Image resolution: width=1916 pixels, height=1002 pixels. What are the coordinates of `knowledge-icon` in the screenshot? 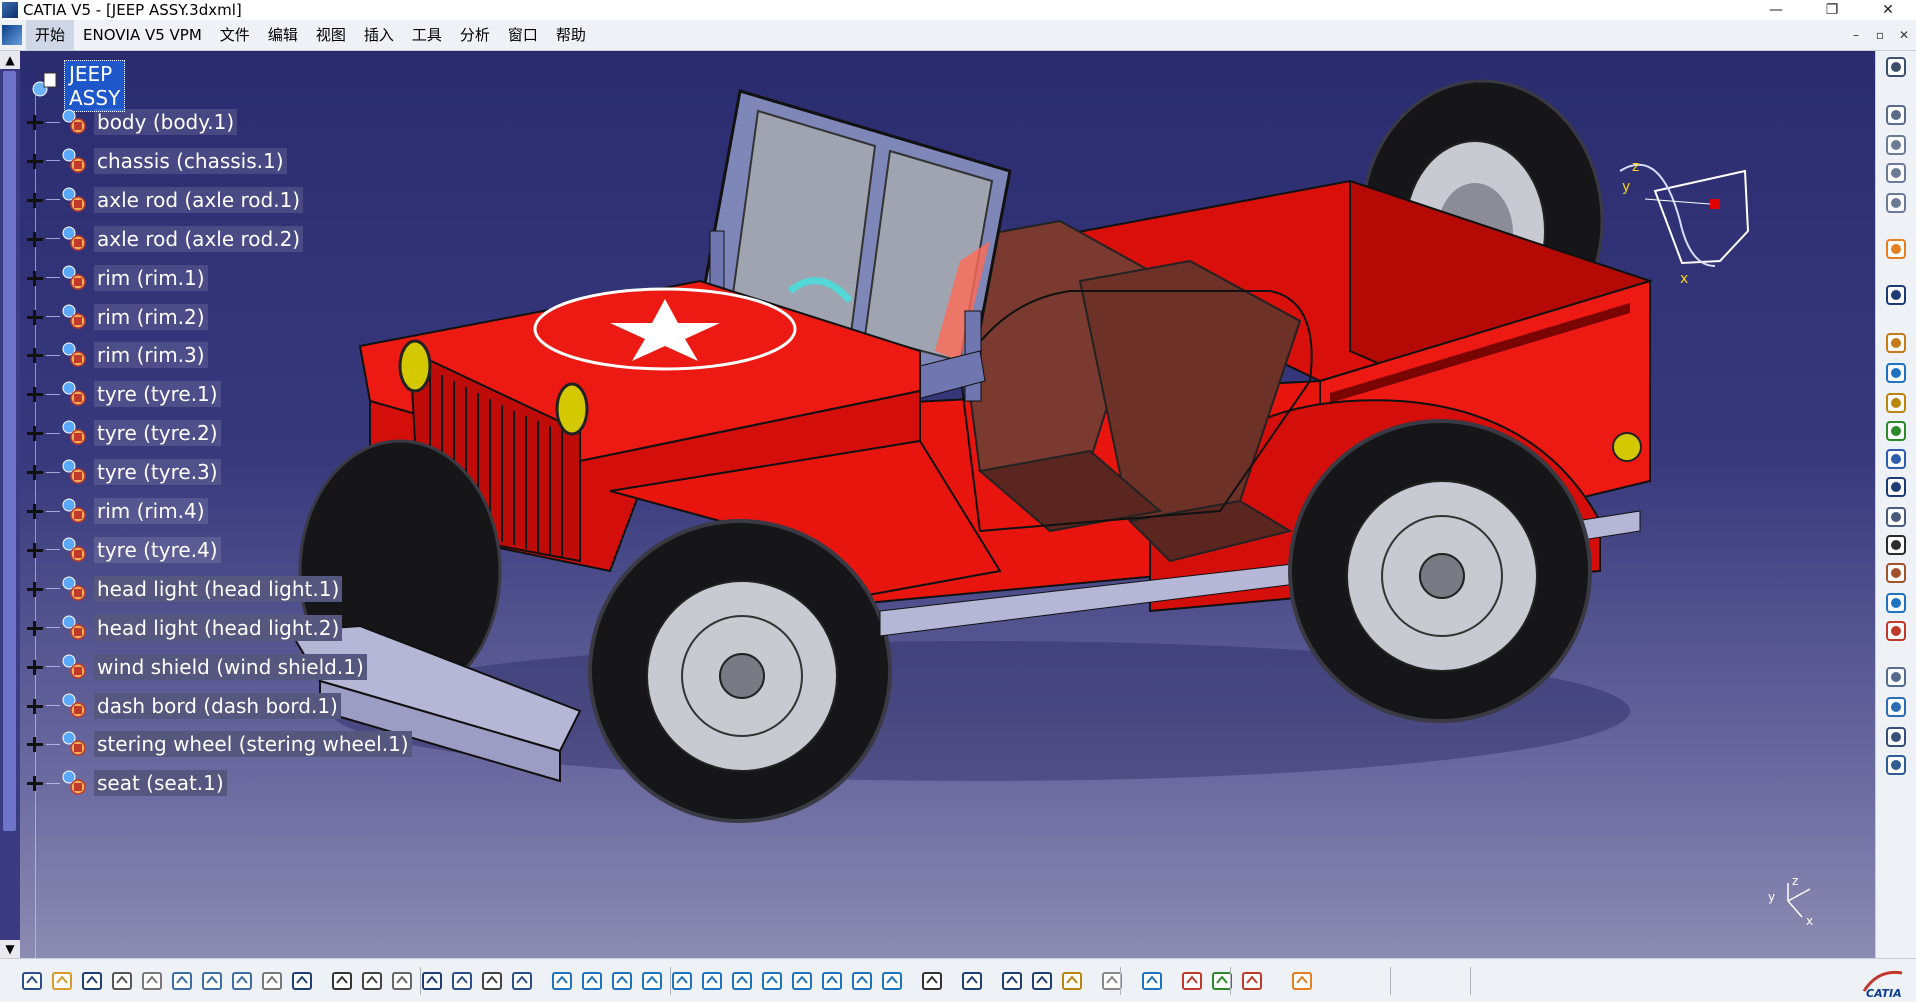 It's located at (372, 981).